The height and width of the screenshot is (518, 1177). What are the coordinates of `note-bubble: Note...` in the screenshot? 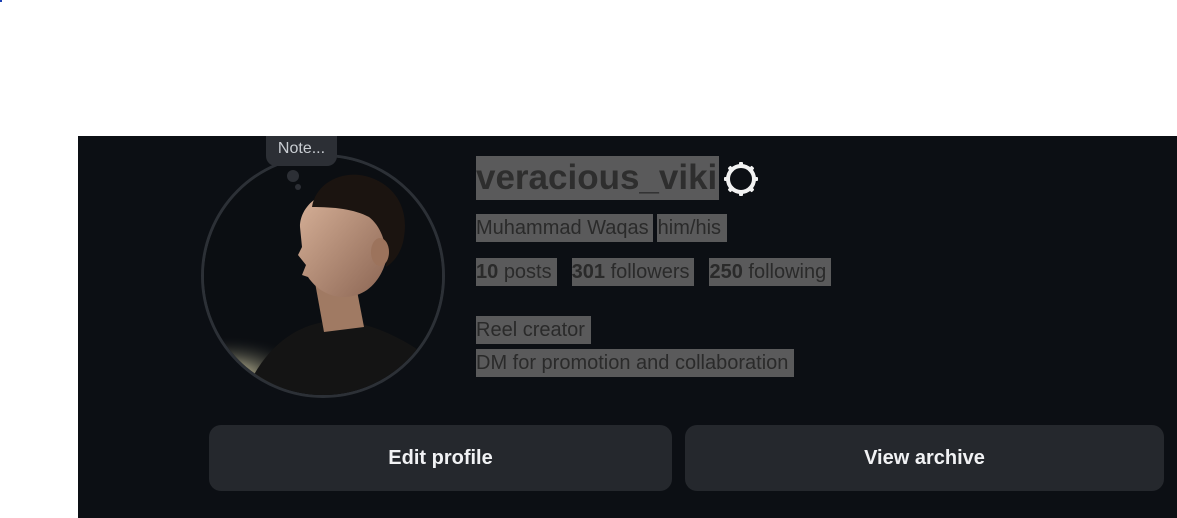 It's located at (301, 151).